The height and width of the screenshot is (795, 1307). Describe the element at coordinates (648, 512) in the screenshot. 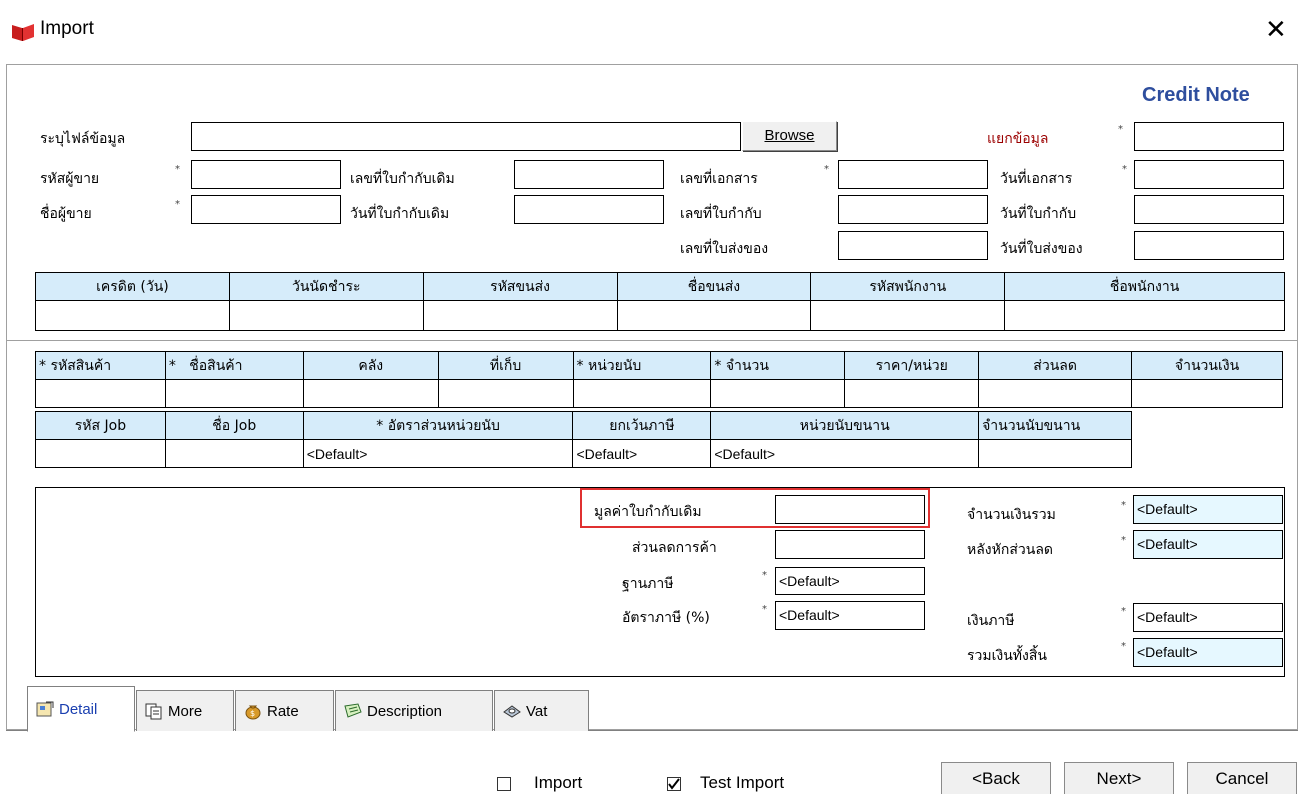

I see `orig-value-label: มูลค่าใบกำกับเดิม` at that location.